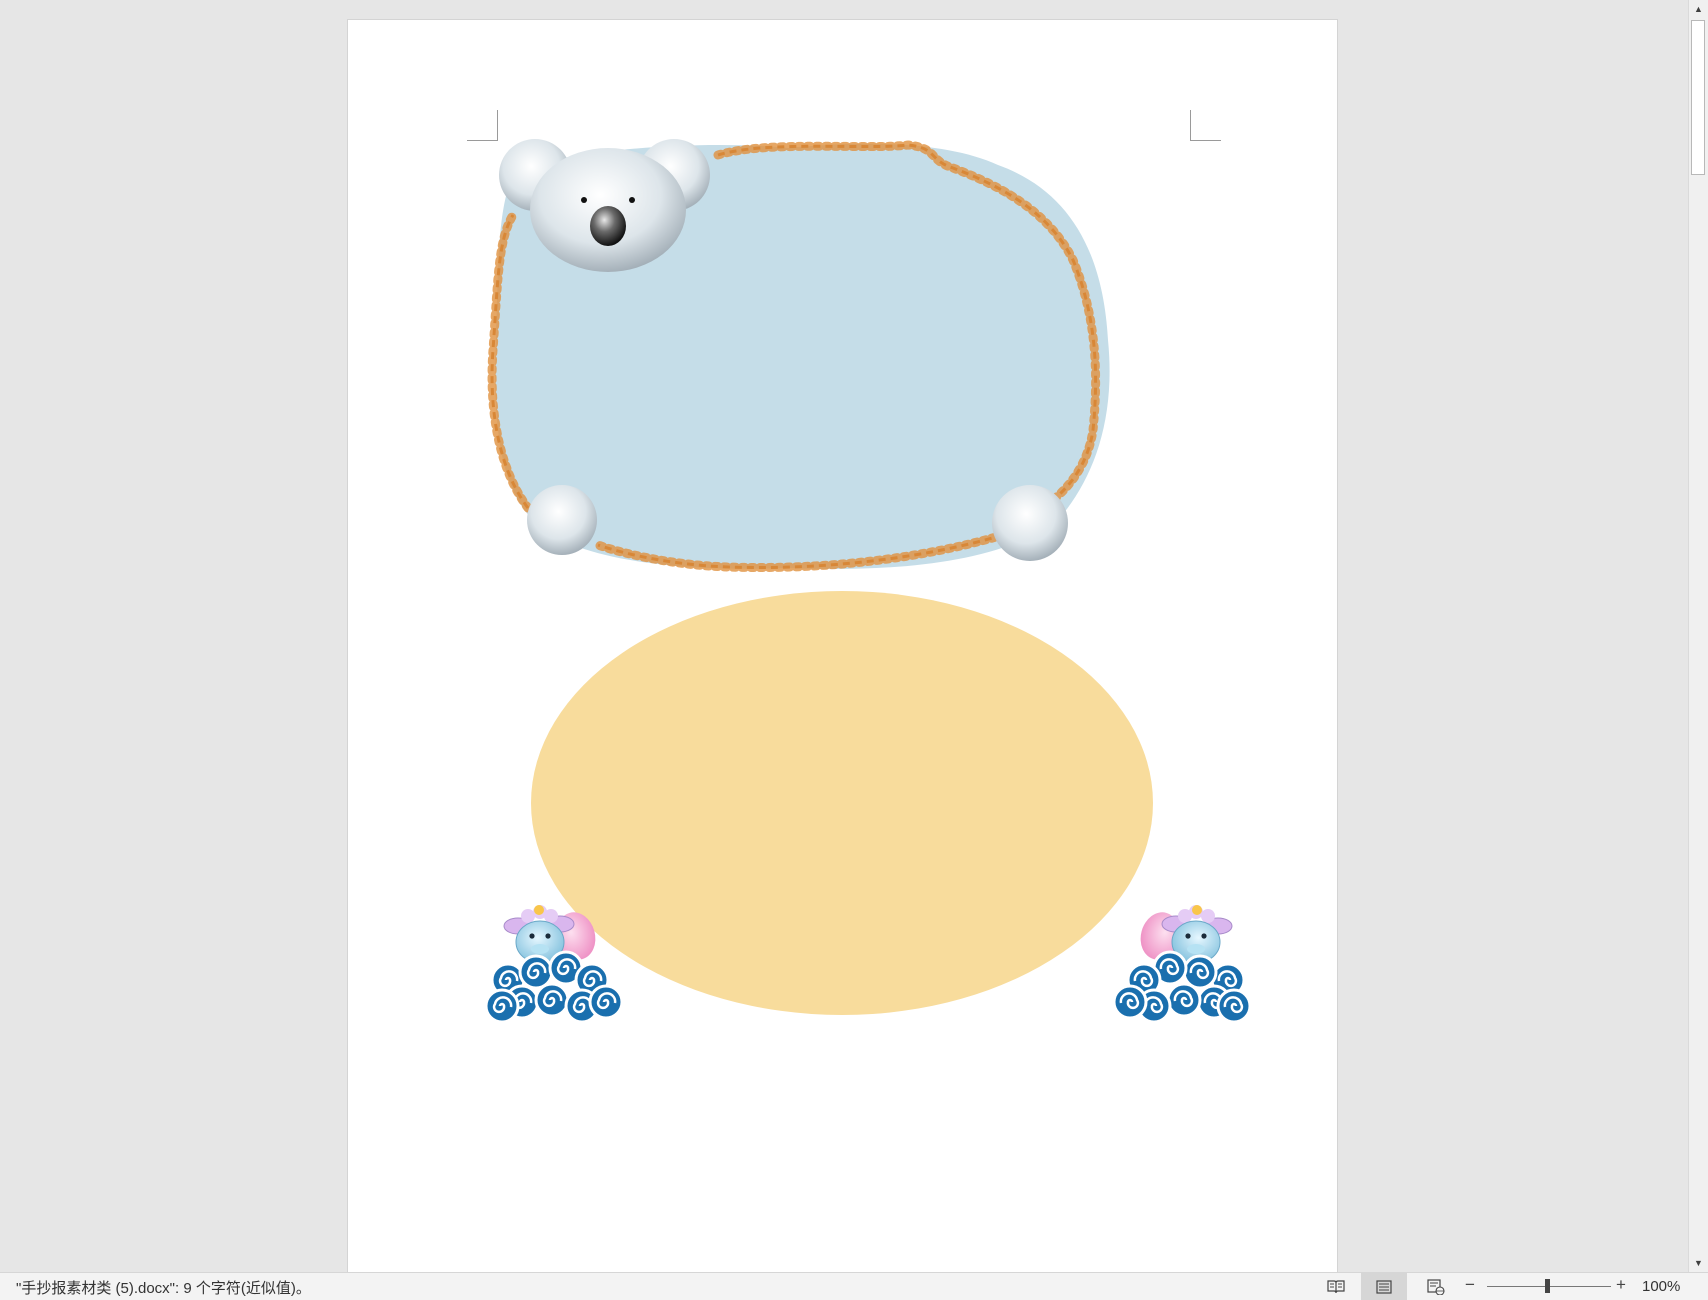  Describe the element at coordinates (1698, 1263) in the screenshot. I see `scroll-down-arrow: ▼` at that location.